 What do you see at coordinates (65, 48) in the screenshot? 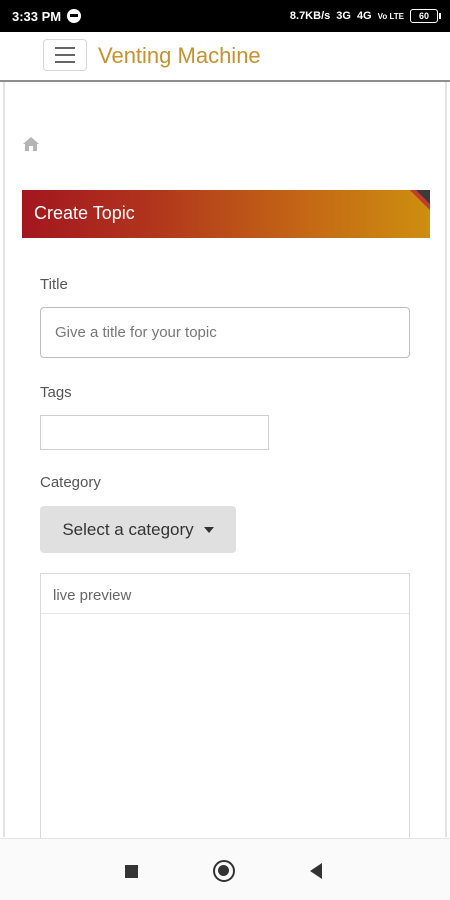
I see `hamburger-icon` at bounding box center [65, 48].